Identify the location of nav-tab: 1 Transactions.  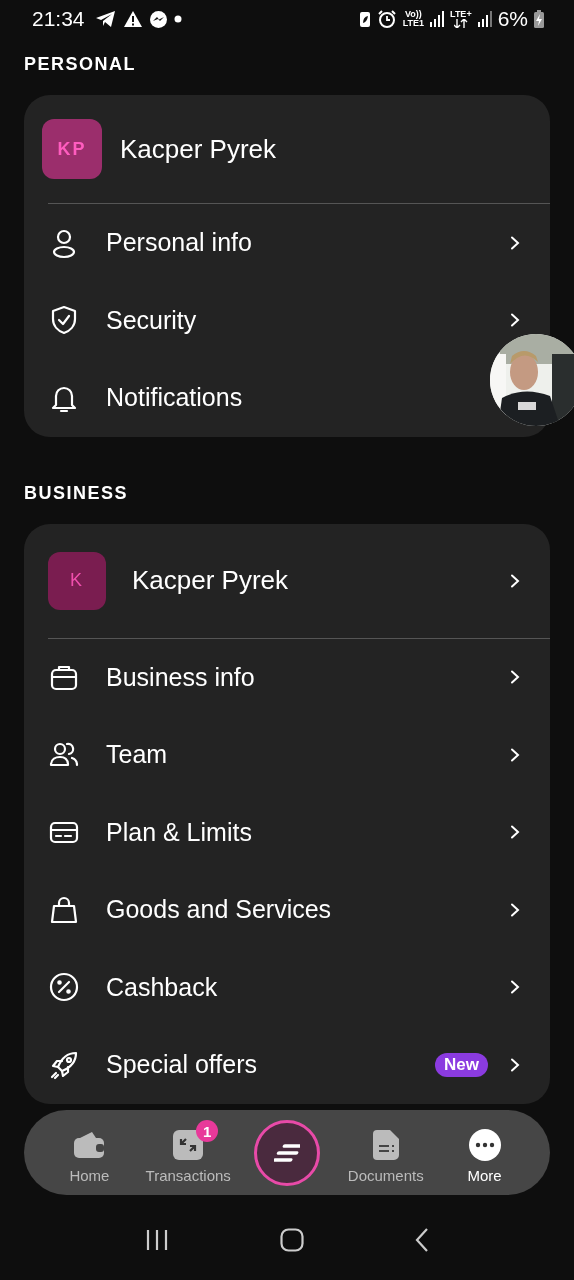
(188, 1152).